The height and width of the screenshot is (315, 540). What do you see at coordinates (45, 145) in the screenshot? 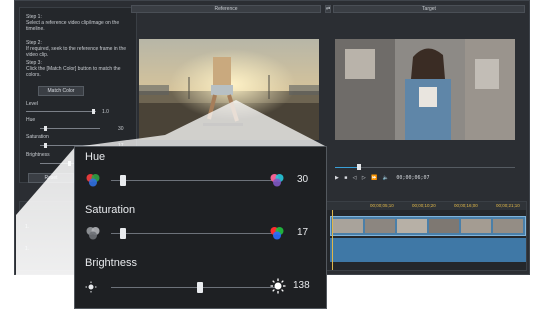
I see `saturation-slider-thumb` at bounding box center [45, 145].